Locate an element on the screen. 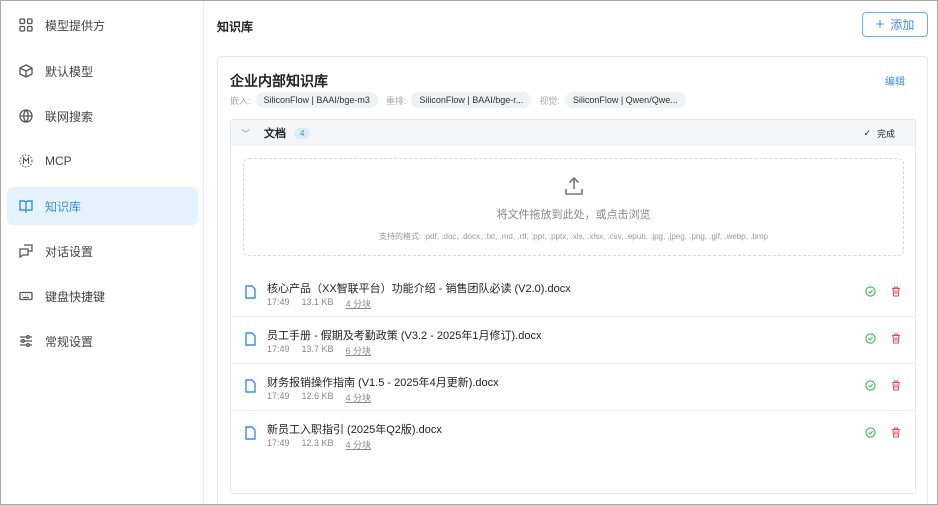 This screenshot has height=505, width=938. documents-title: 文档 is located at coordinates (275, 134).